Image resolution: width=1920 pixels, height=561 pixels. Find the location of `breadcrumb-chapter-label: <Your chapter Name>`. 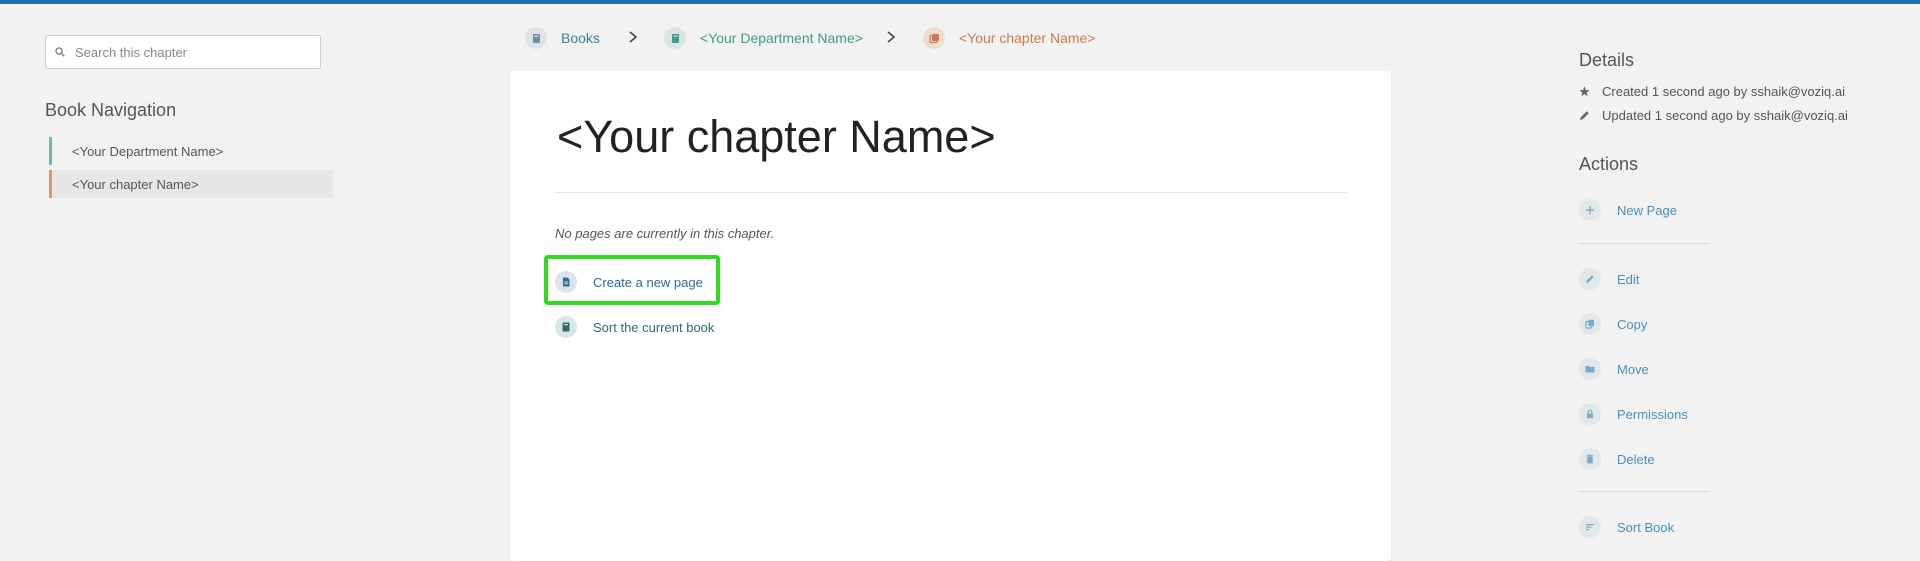

breadcrumb-chapter-label: <Your chapter Name> is located at coordinates (1027, 38).